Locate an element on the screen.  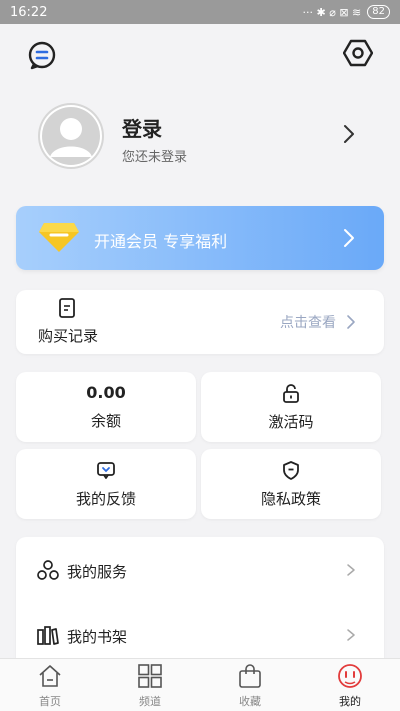
feedback-label: 我的反馈 is located at coordinates (105, 498).